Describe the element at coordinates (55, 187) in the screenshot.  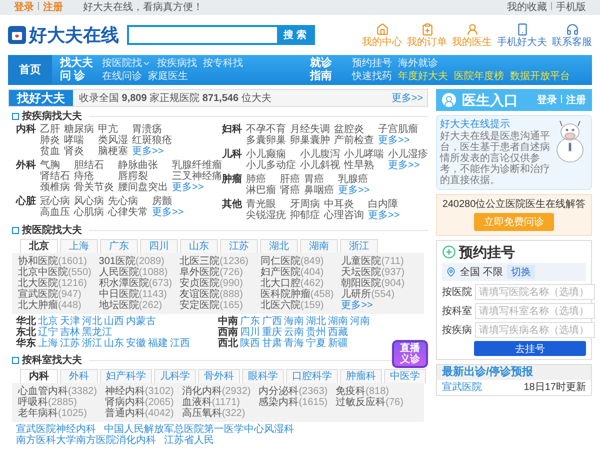
I see `disease-link: 颈椎病` at that location.